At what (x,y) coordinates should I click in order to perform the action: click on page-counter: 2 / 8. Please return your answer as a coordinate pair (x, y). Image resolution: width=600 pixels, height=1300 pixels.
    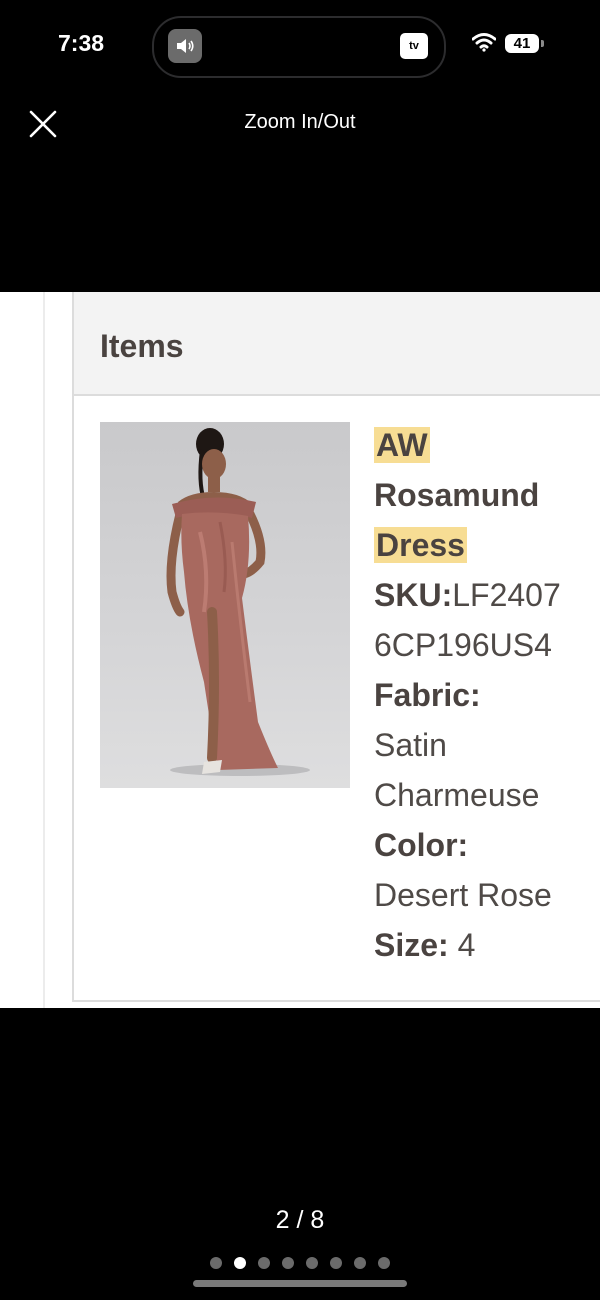
    Looking at the image, I should click on (300, 1220).